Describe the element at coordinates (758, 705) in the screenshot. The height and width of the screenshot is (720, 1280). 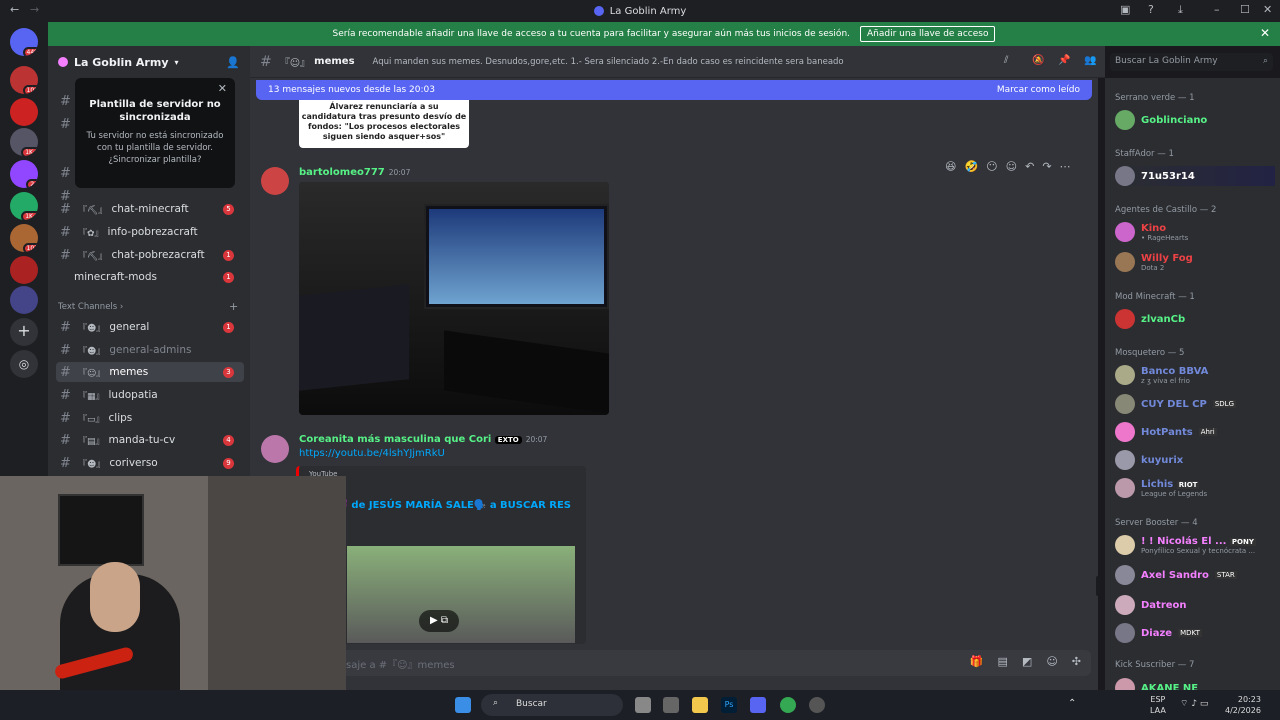
I see `discord-icon` at that location.